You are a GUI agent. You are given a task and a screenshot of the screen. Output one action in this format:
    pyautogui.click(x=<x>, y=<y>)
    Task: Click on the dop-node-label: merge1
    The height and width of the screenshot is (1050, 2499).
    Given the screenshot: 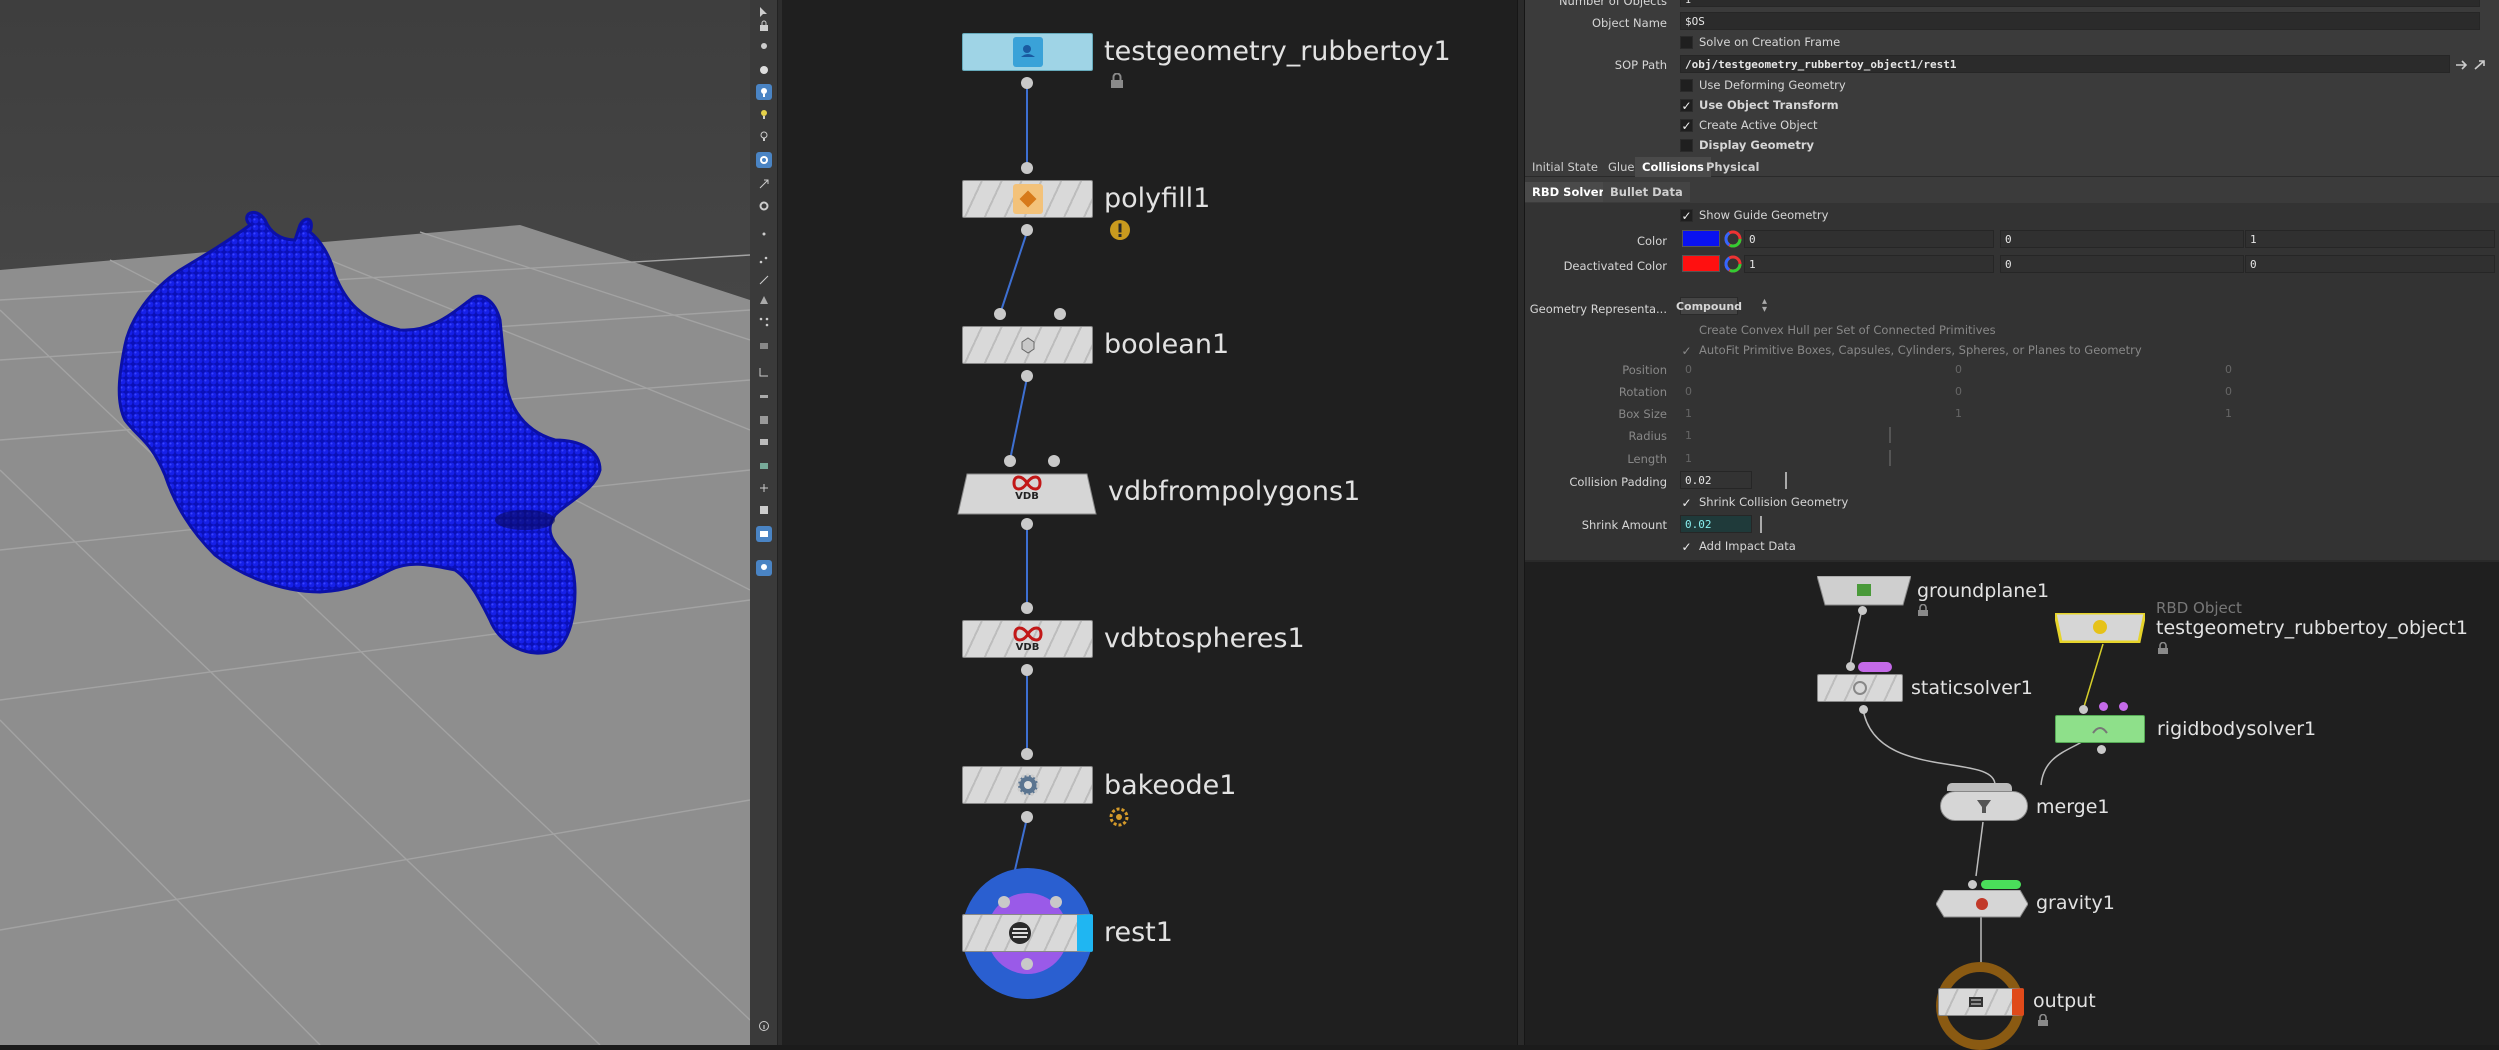 What is the action you would take?
    pyautogui.click(x=2073, y=807)
    